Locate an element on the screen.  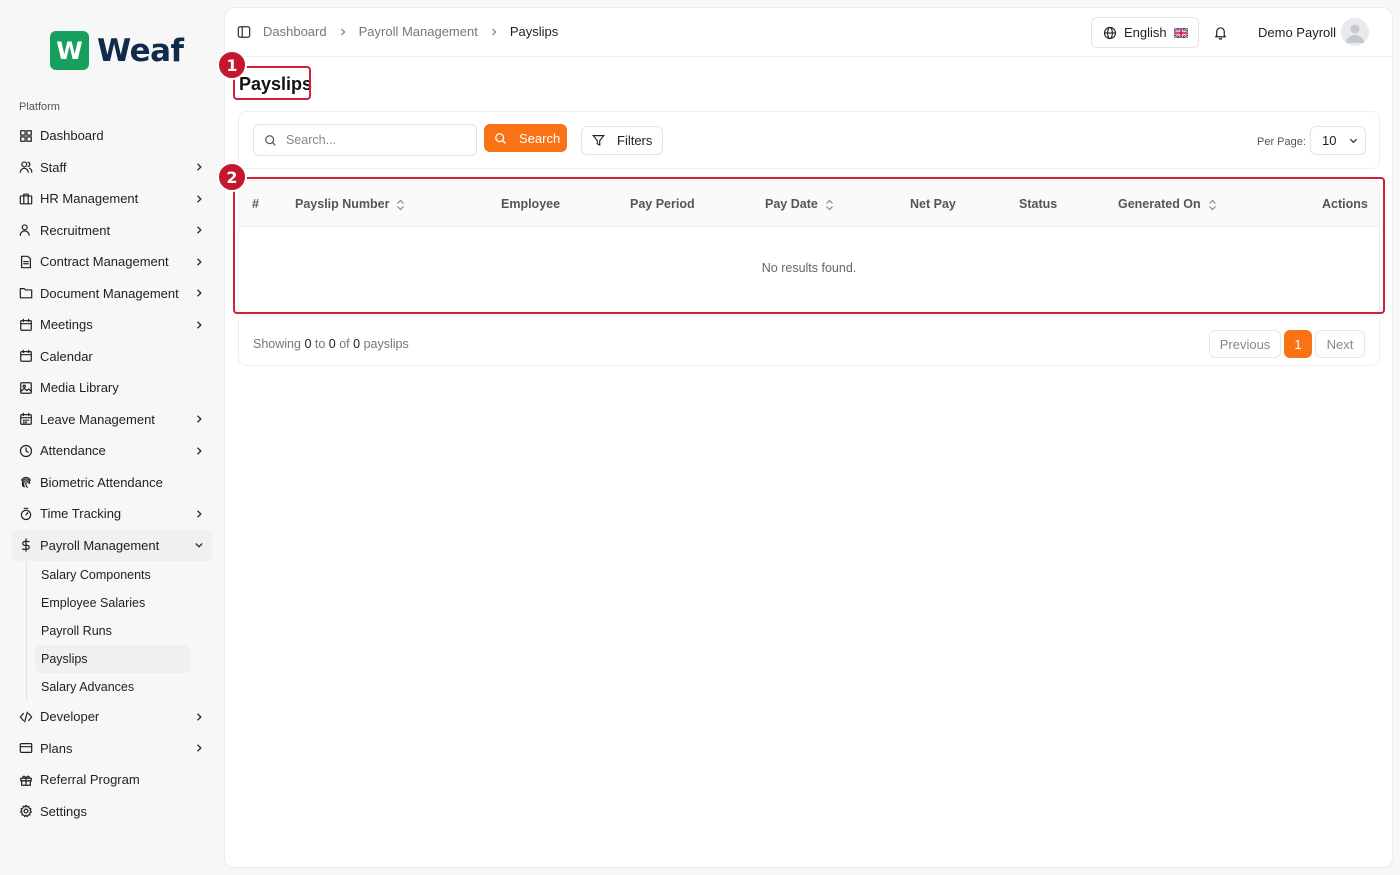
gear-icon is located at coordinates (26, 811).